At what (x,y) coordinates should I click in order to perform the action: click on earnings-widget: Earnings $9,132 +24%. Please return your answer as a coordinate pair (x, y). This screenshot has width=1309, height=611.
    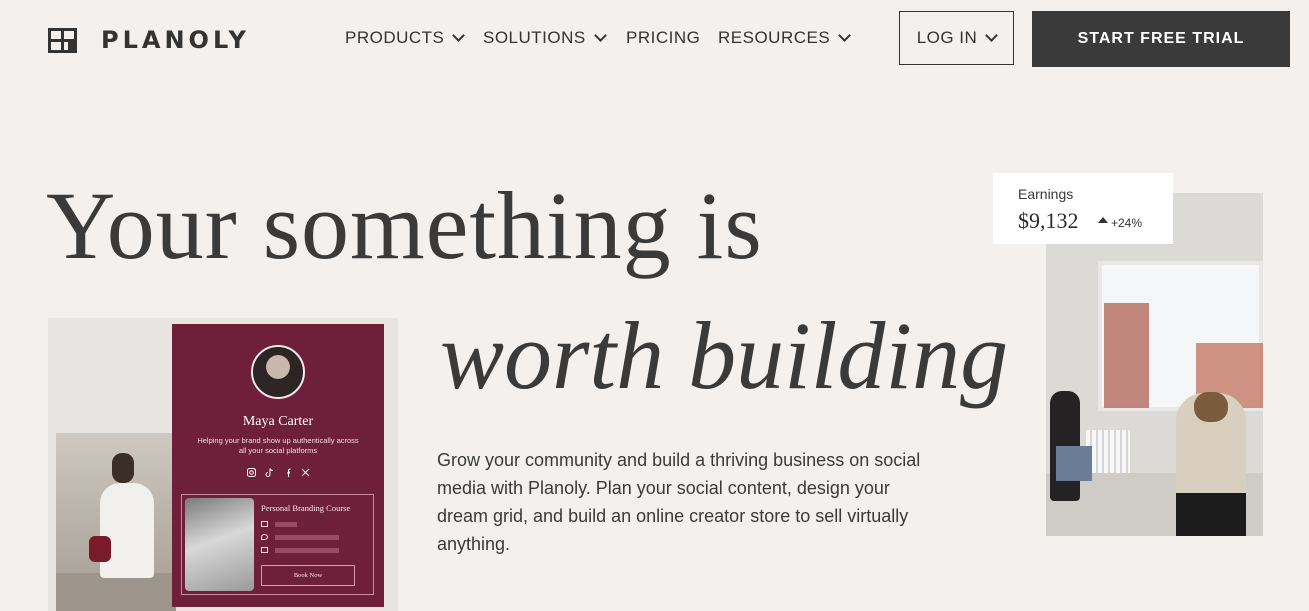
    Looking at the image, I should click on (1083, 208).